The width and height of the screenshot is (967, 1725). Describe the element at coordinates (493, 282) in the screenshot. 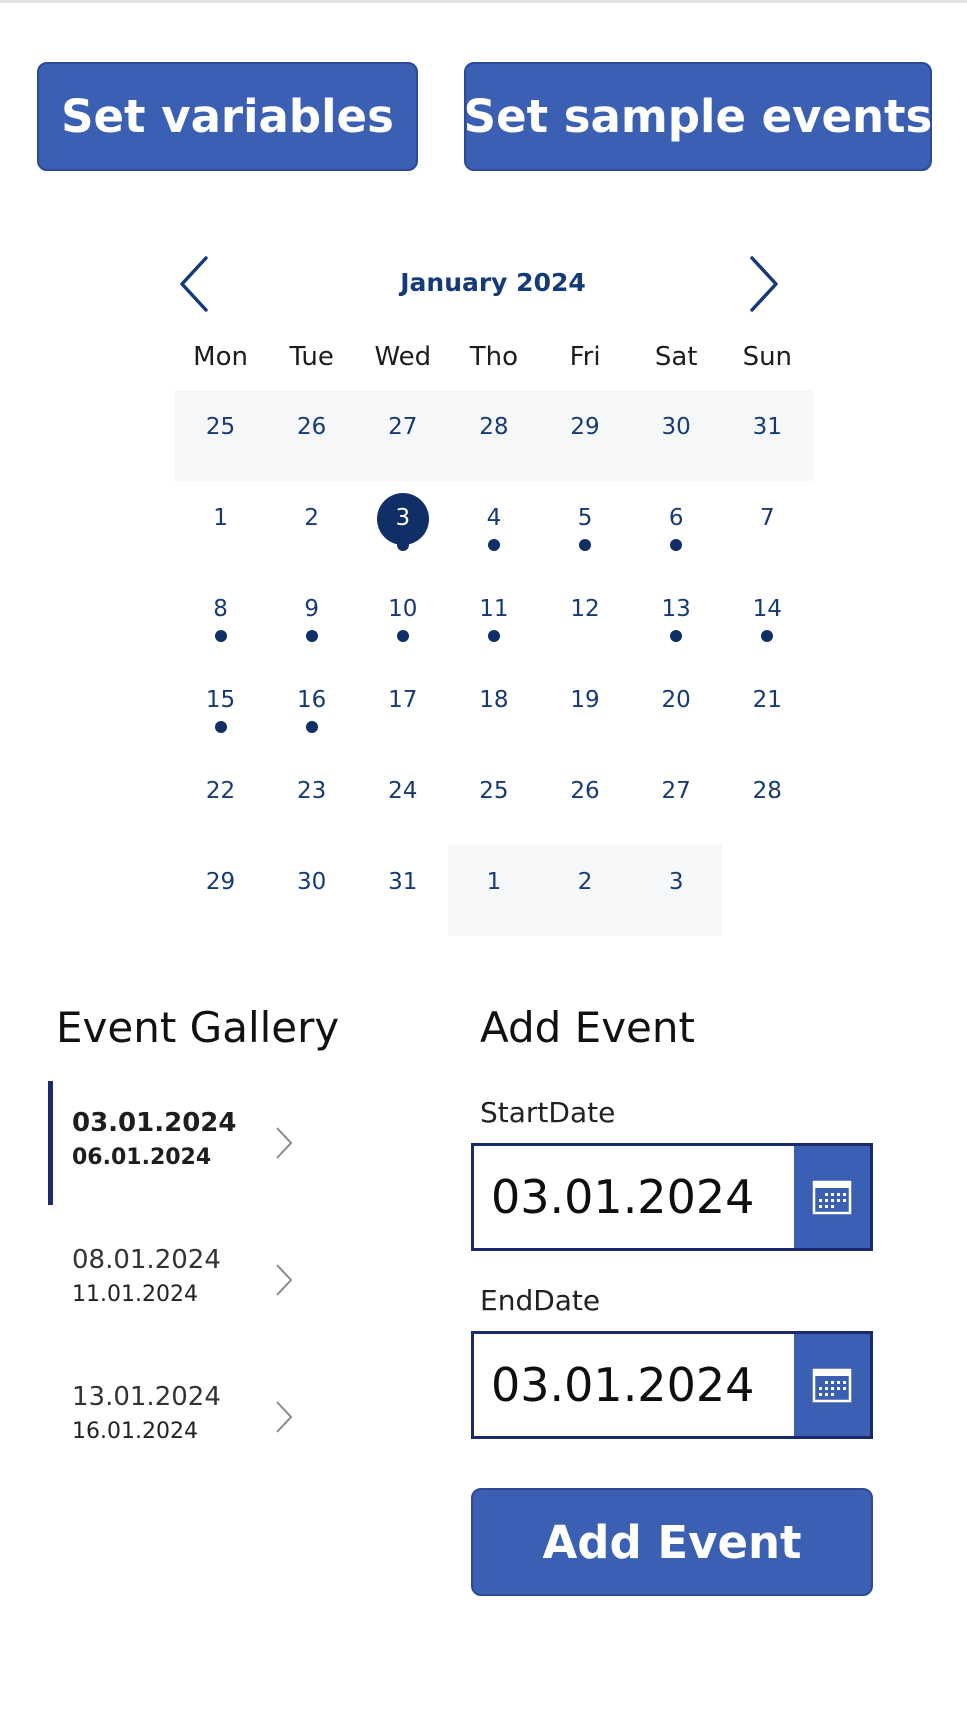

I see `calendar-month-label: January 2024` at that location.